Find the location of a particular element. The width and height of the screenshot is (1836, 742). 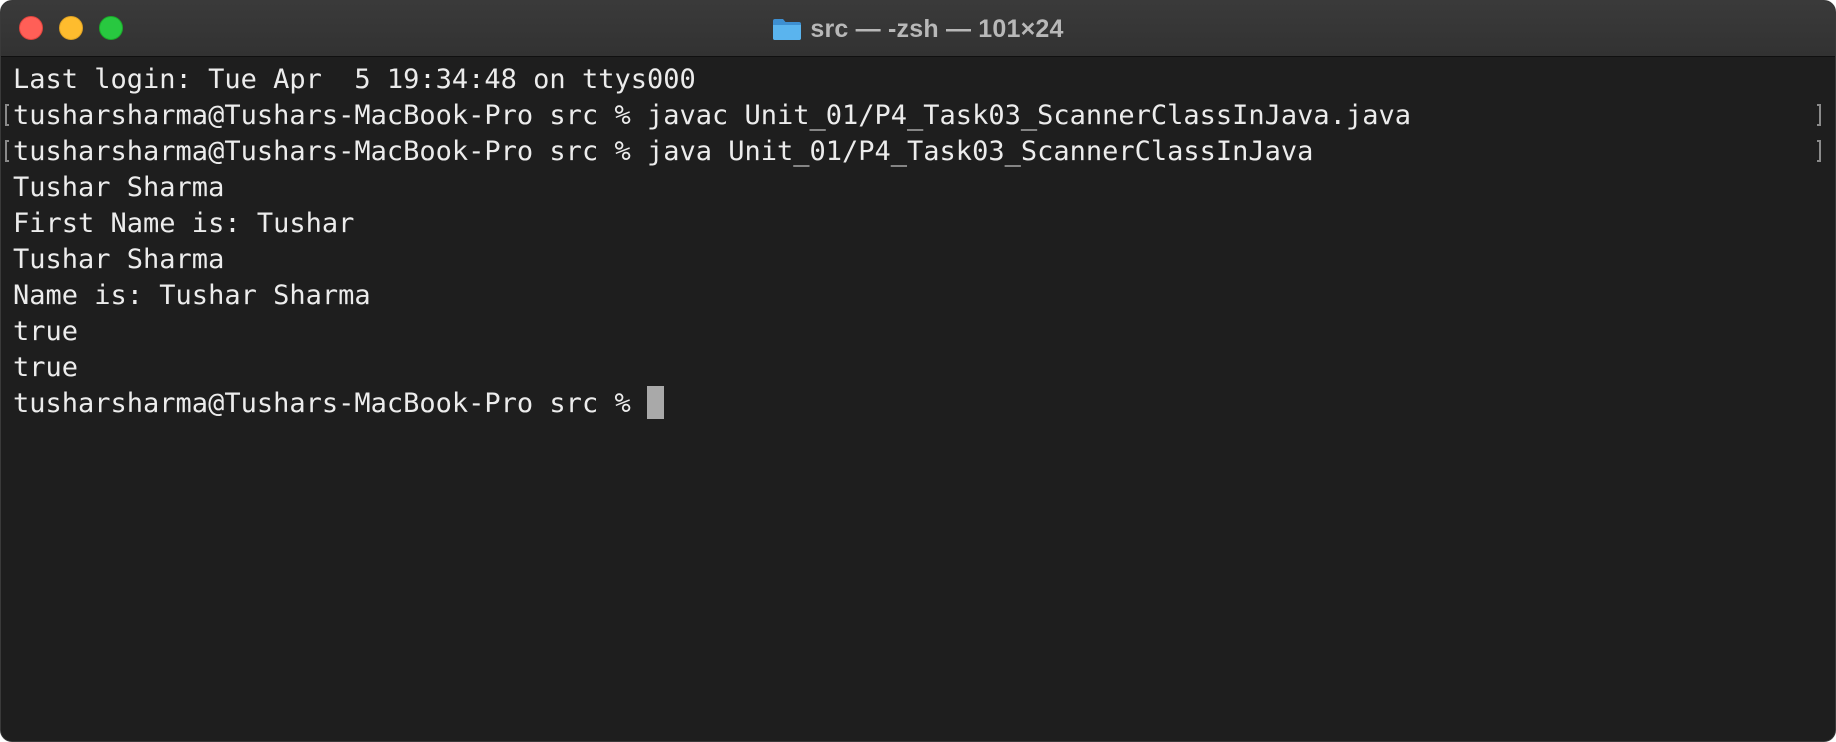

terminal-prompt-line: tusharsharma@Tushars-MacBook-Pro src % is located at coordinates (924, 404).